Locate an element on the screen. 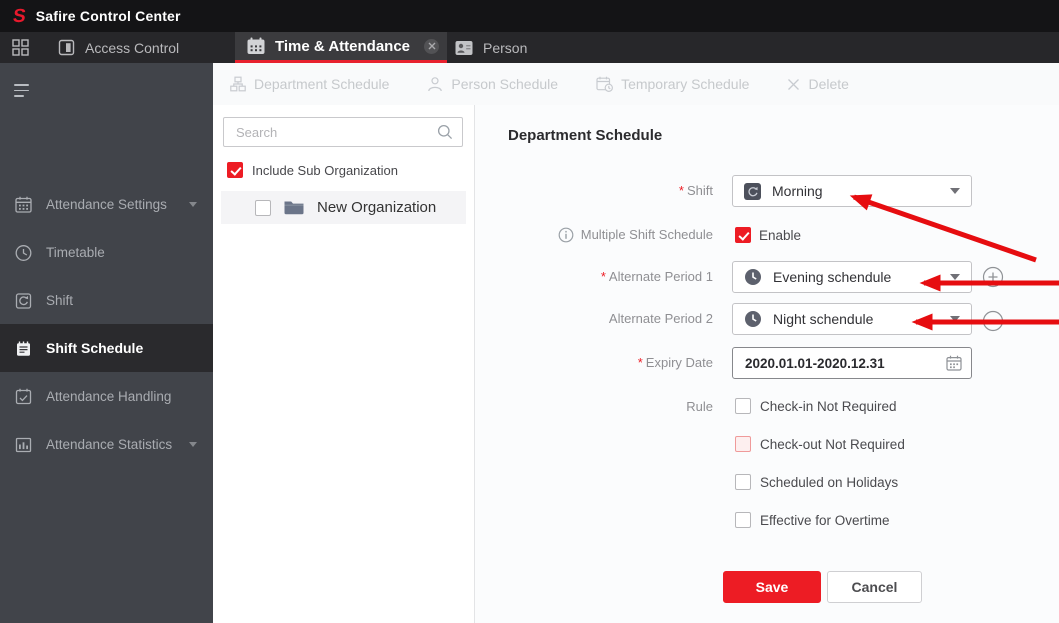 The image size is (1059, 623). sidebar-item-shift-schedule: Shift Schedule is located at coordinates (106, 348).